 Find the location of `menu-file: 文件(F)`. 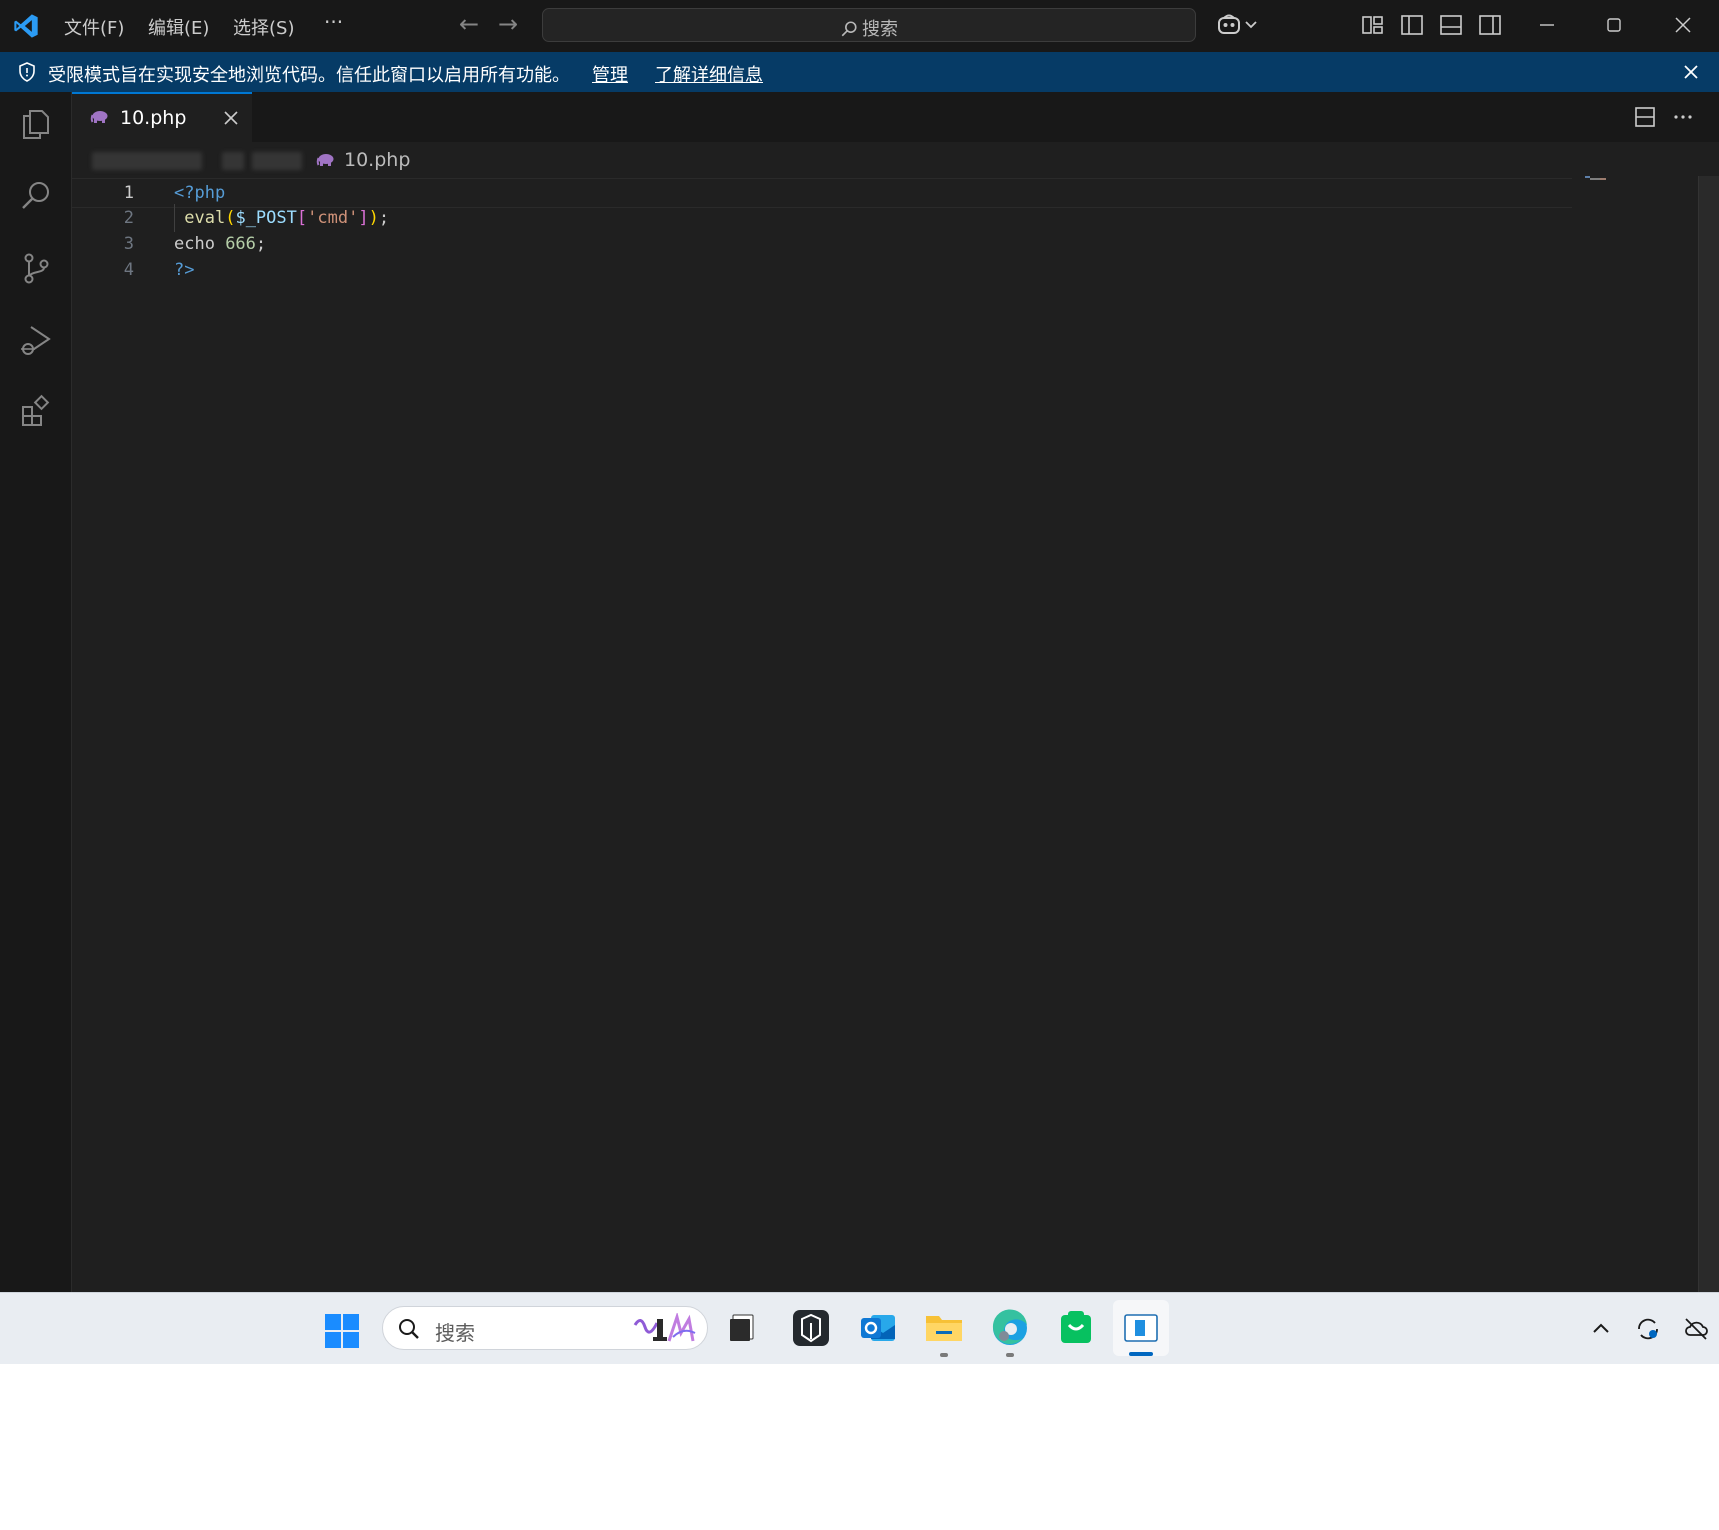

menu-file: 文件(F) is located at coordinates (94, 27).